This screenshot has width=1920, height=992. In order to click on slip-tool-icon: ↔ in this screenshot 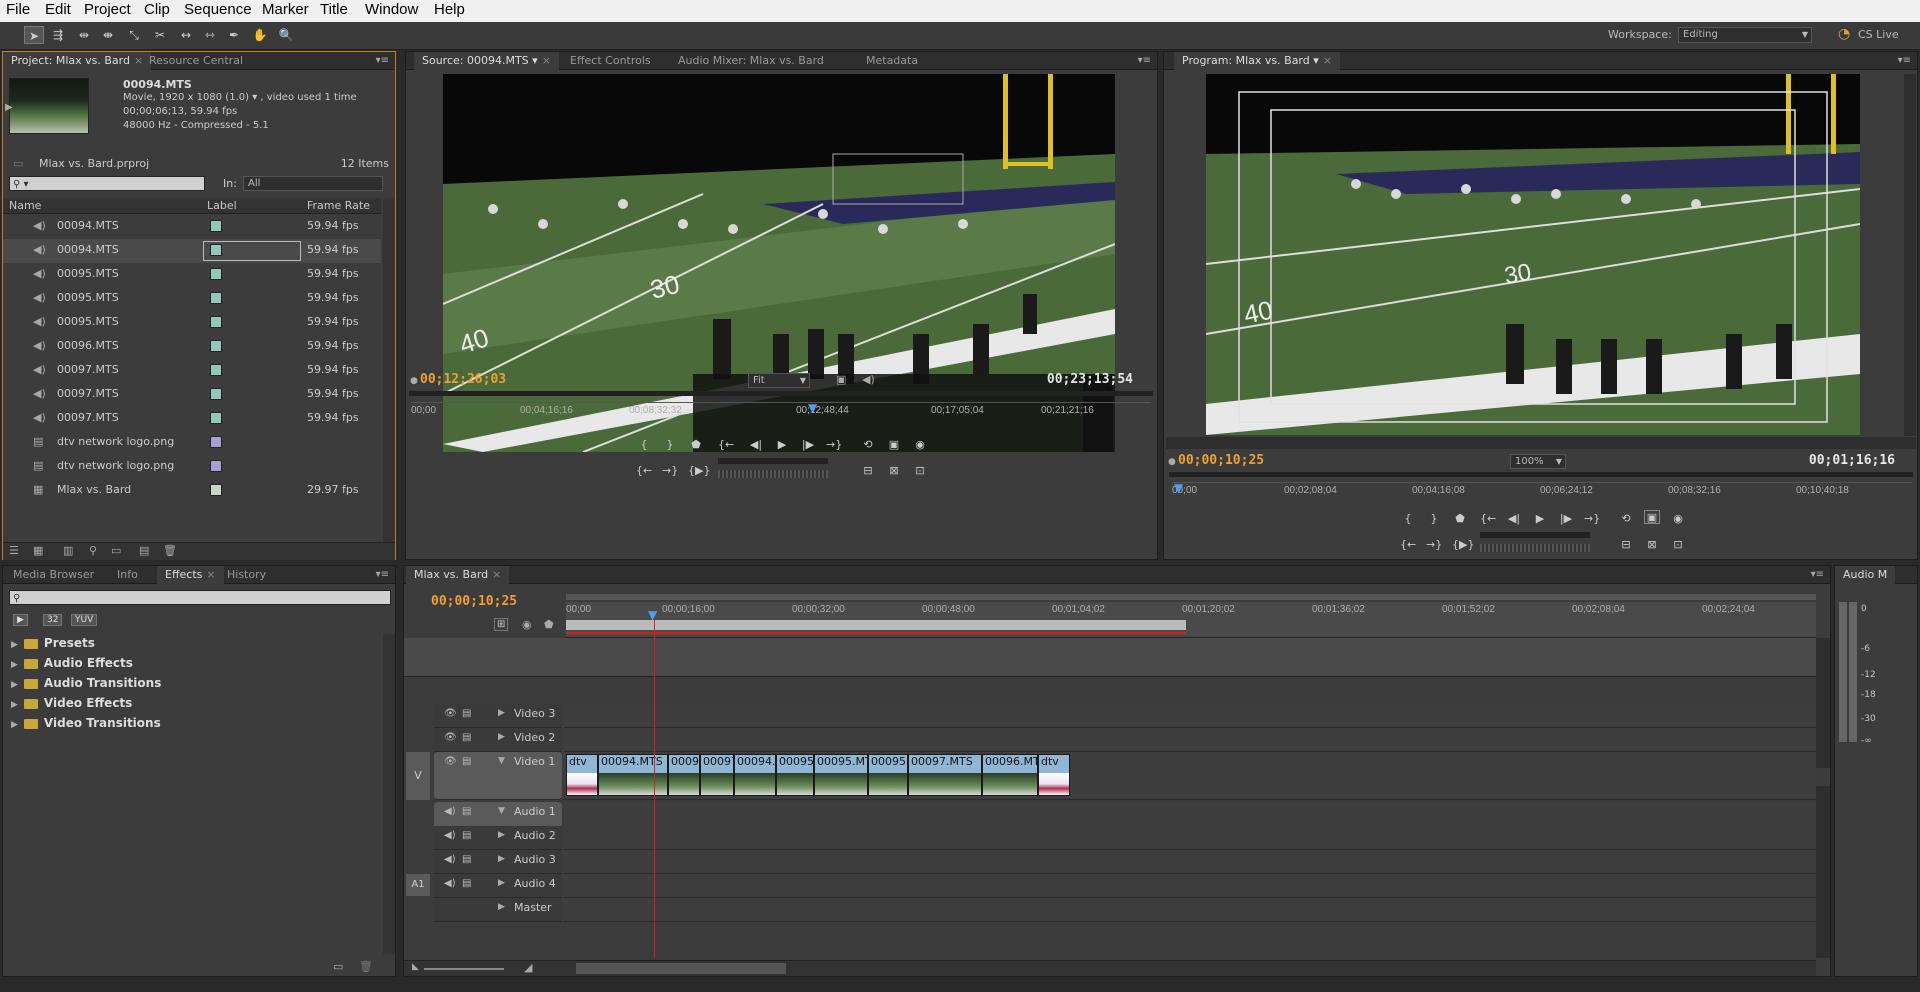, I will do `click(186, 35)`.